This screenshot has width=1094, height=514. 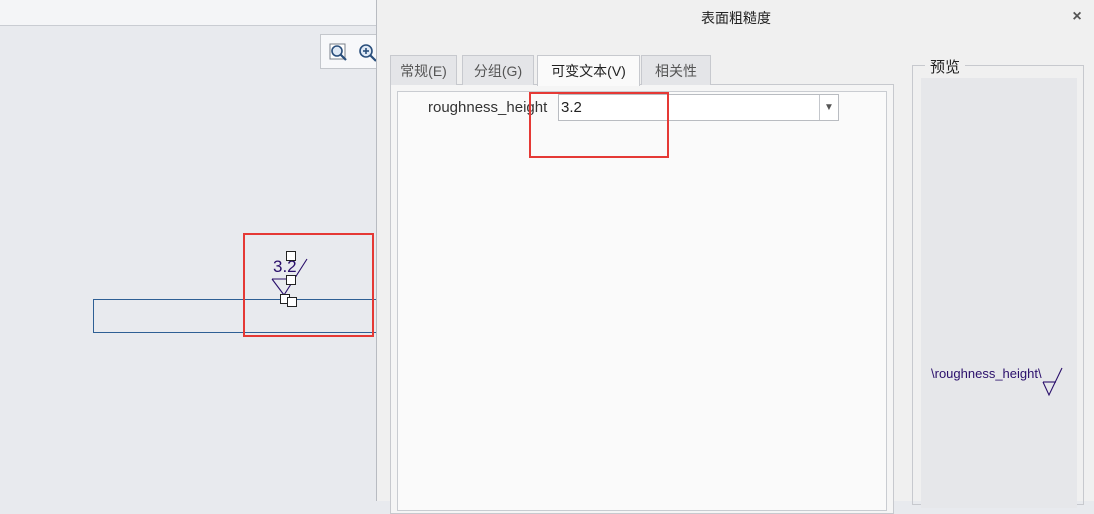 I want to click on preview-title: 预览, so click(x=945, y=66).